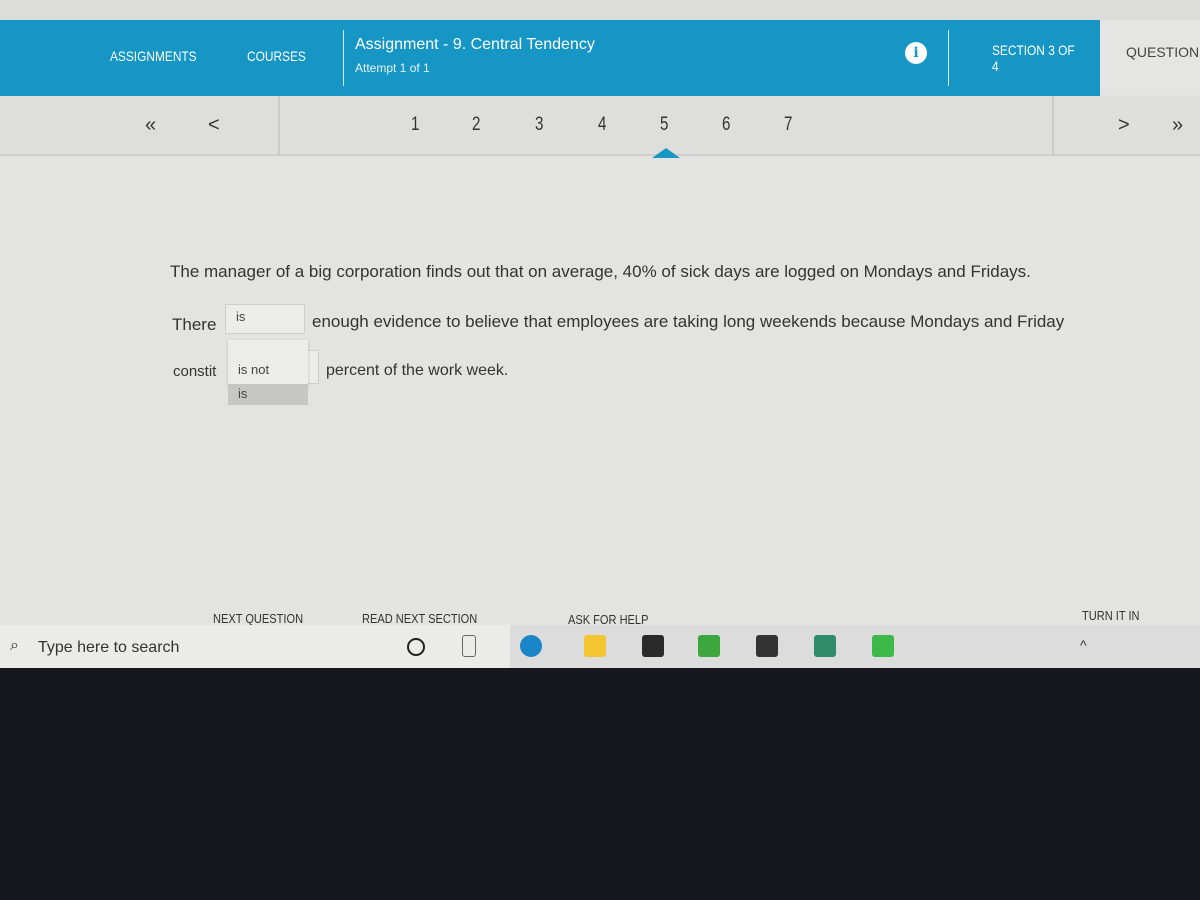 The height and width of the screenshot is (900, 1200). Describe the element at coordinates (258, 618) in the screenshot. I see `next-question-button: NEXT QUESTION` at that location.